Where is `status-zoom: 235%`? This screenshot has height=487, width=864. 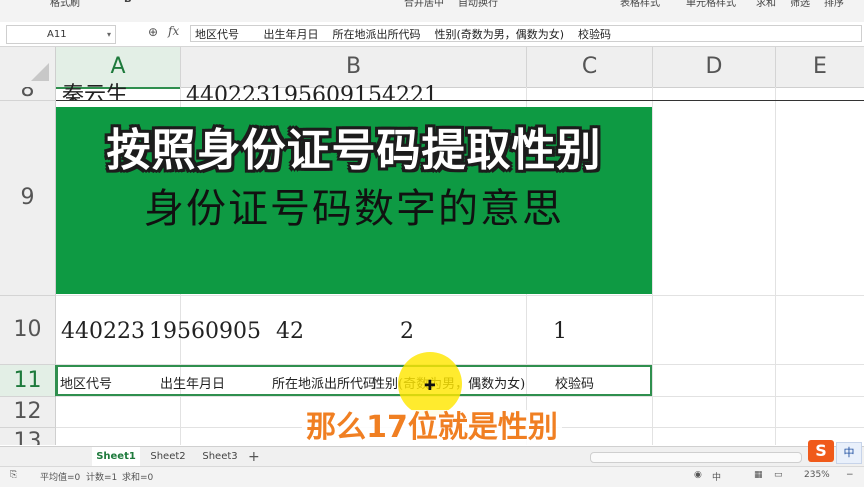 status-zoom: 235% is located at coordinates (817, 475).